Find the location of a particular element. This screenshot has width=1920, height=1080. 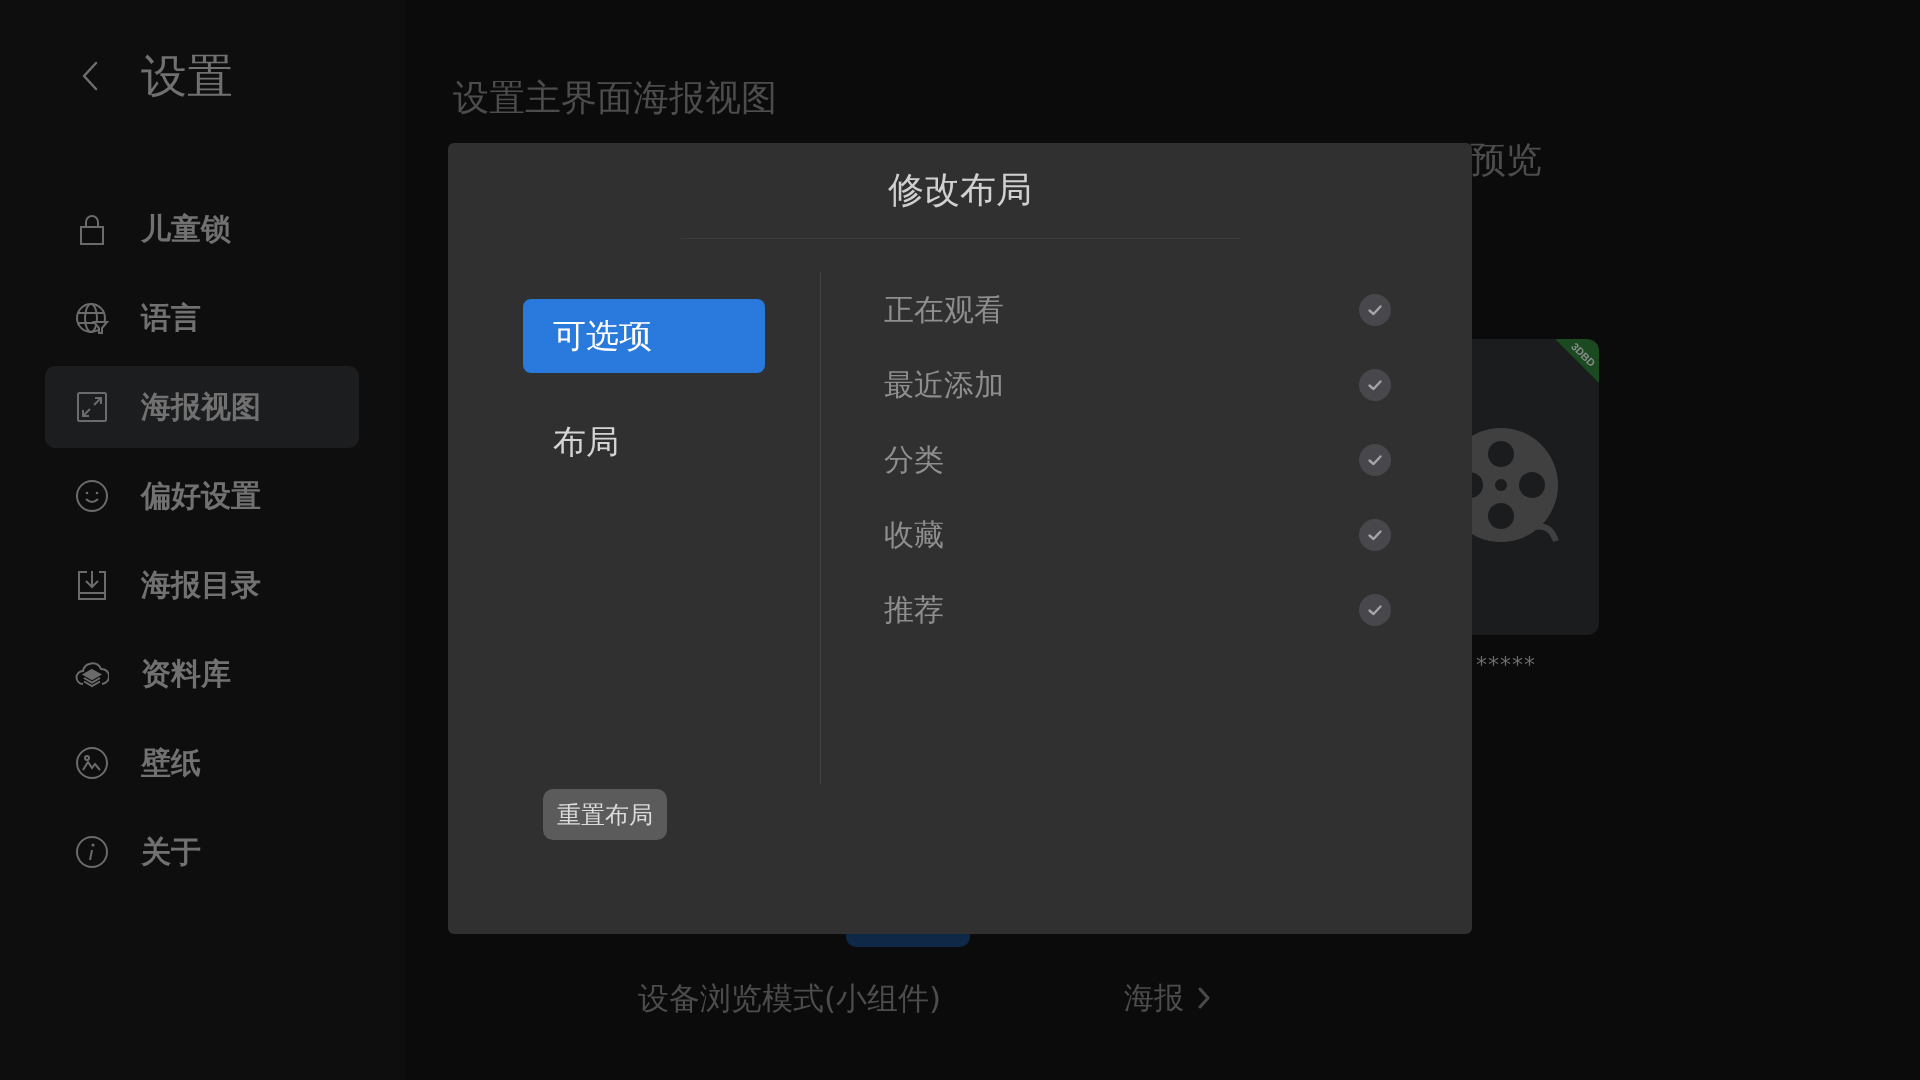

sidebar-item: 资料库 is located at coordinates (202, 674).